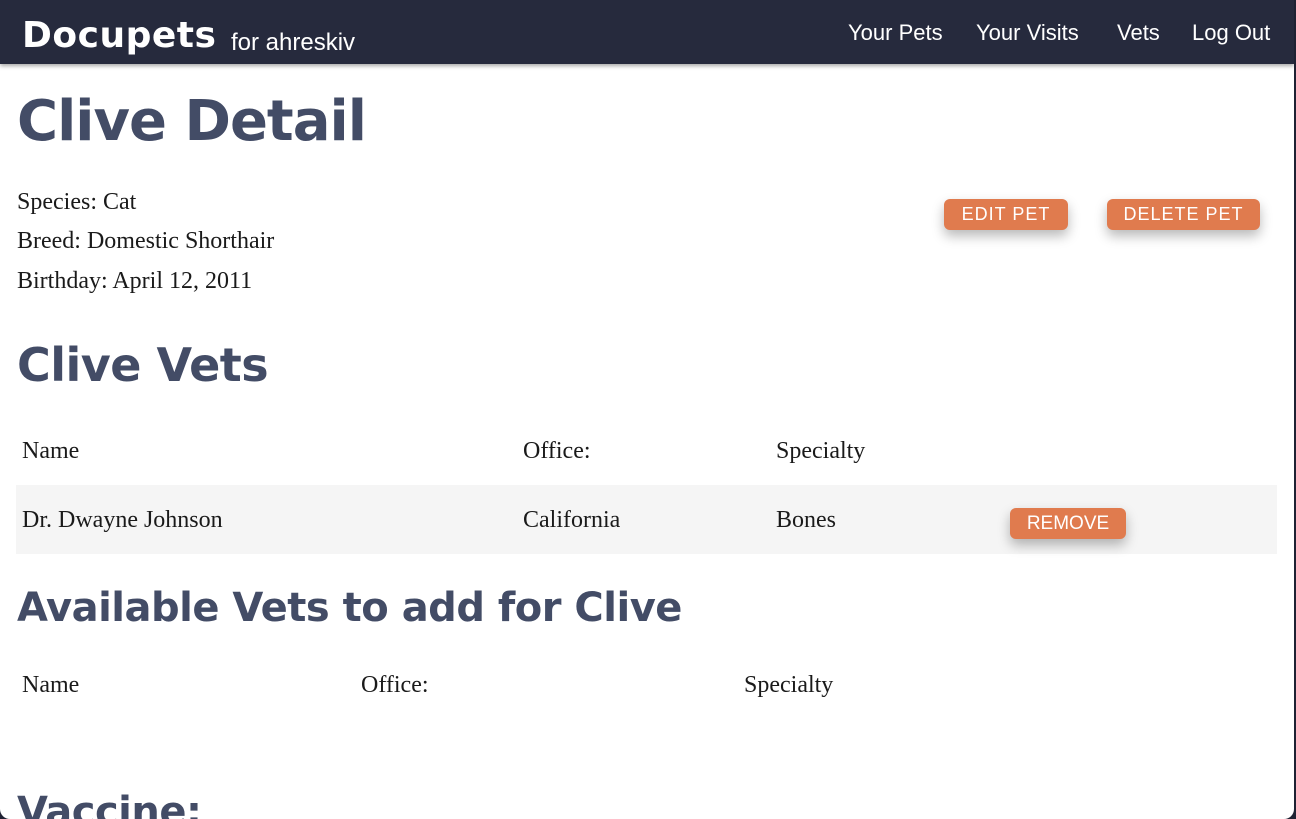  Describe the element at coordinates (349, 608) in the screenshot. I see `available-vets-title: Available Vets to add for Clive` at that location.